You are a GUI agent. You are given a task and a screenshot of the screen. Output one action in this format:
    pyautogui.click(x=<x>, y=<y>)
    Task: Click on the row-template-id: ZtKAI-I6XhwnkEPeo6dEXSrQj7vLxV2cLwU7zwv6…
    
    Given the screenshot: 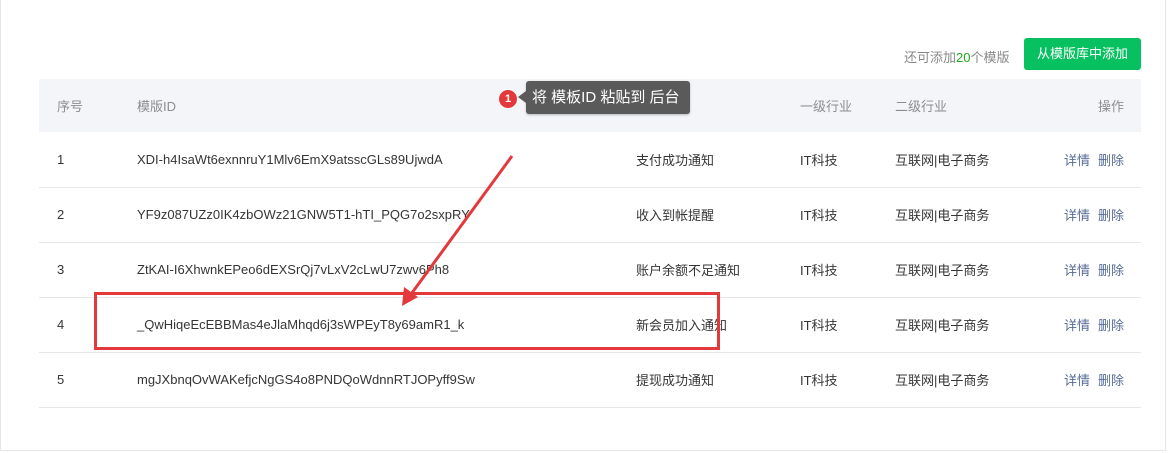 What is the action you would take?
    pyautogui.click(x=293, y=269)
    